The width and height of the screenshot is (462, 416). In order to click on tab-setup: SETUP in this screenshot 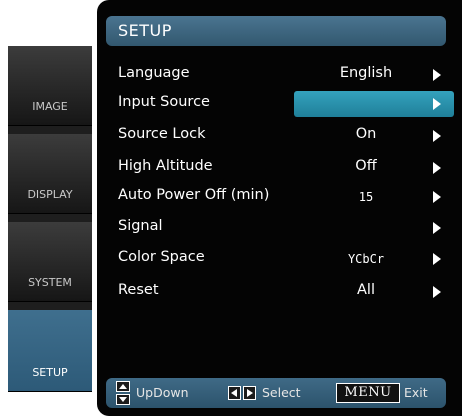, I will do `click(50, 351)`.